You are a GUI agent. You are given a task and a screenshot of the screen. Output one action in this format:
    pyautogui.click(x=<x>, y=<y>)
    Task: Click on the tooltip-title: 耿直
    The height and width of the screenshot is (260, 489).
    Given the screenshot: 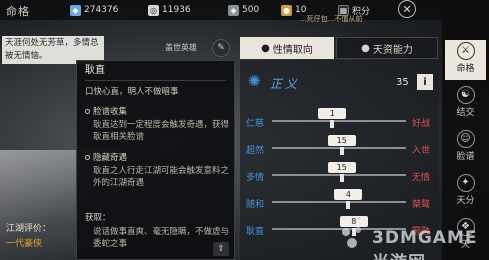 What is the action you would take?
    pyautogui.click(x=95, y=70)
    